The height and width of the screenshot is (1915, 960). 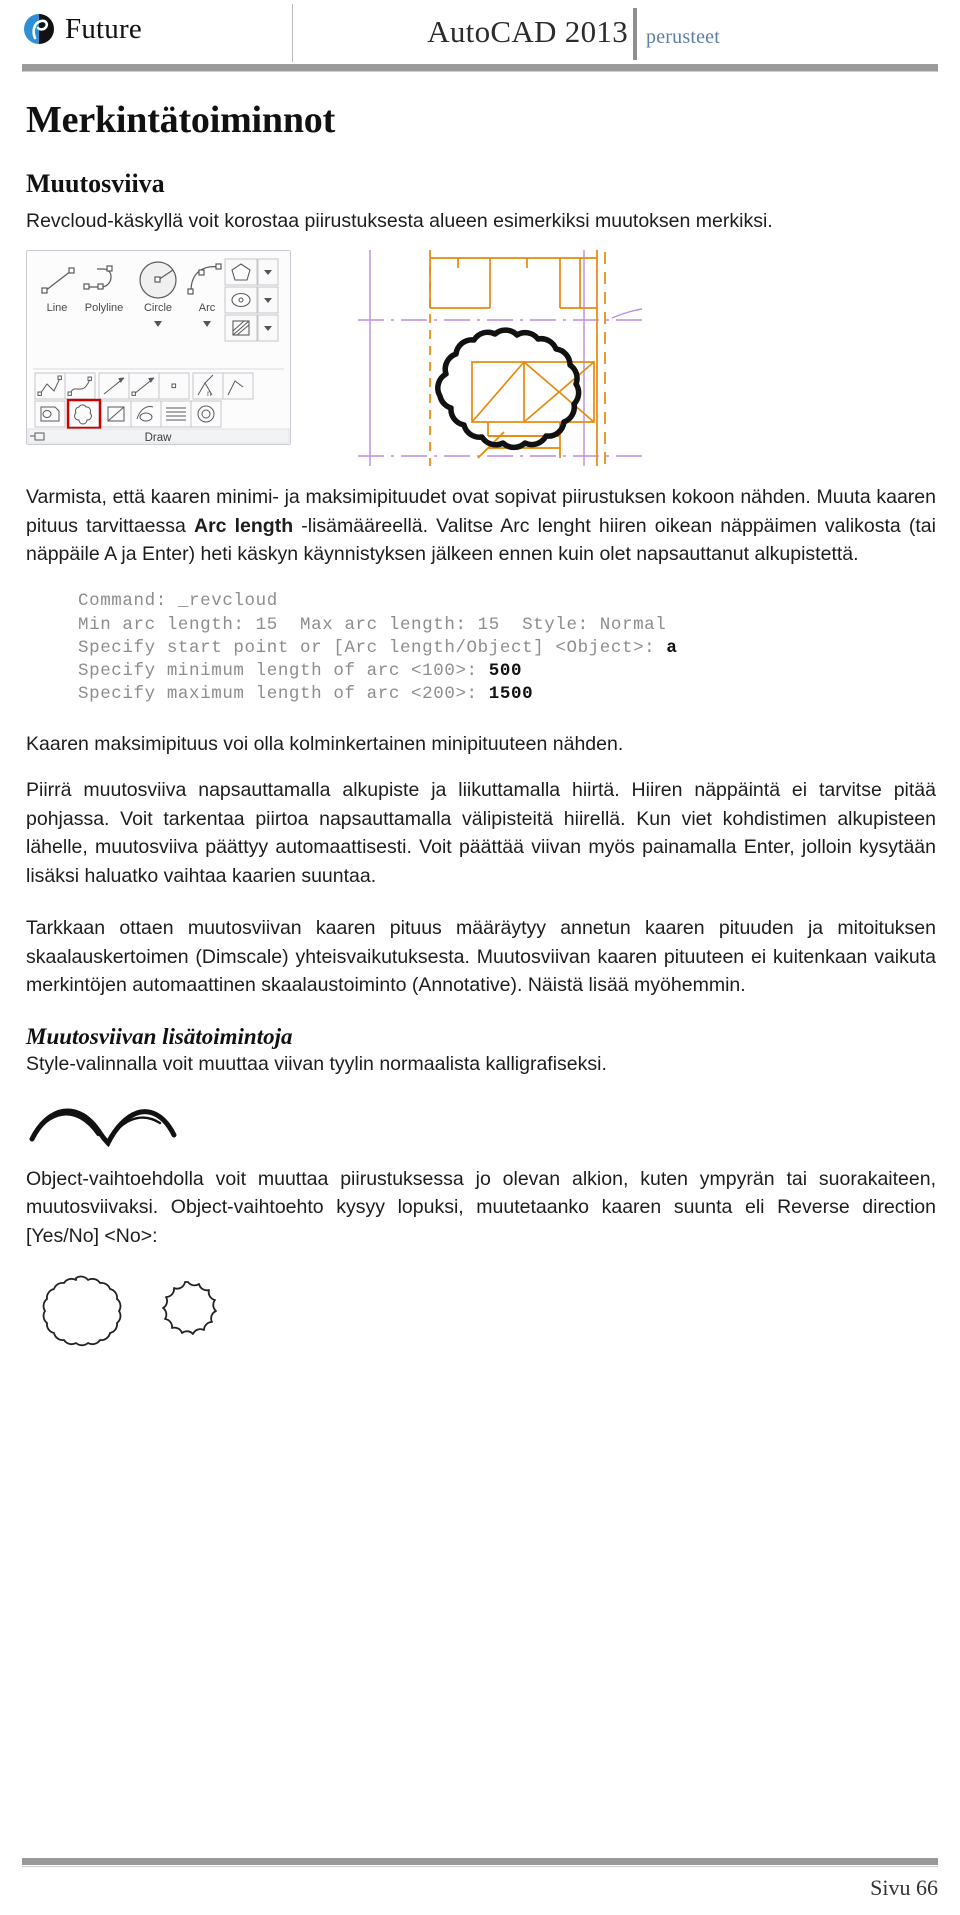 What do you see at coordinates (283, 693) in the screenshot?
I see `command-line-5: Specify maximum length of arc <200>:` at bounding box center [283, 693].